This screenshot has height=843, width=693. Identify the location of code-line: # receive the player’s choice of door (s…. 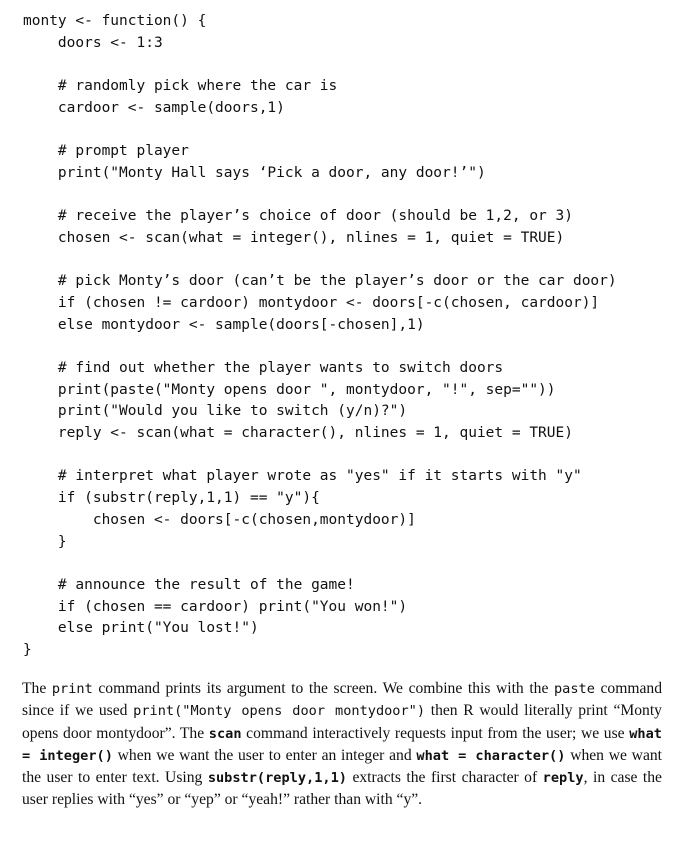
(298, 216).